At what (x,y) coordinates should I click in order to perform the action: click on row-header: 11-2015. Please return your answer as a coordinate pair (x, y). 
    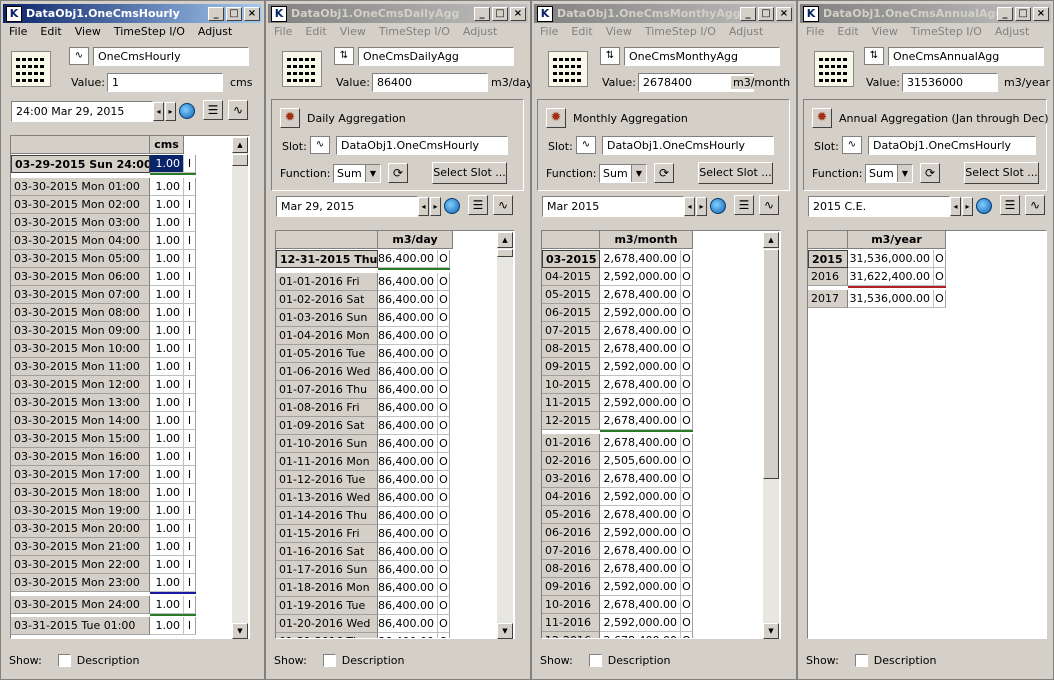
    Looking at the image, I should click on (571, 403).